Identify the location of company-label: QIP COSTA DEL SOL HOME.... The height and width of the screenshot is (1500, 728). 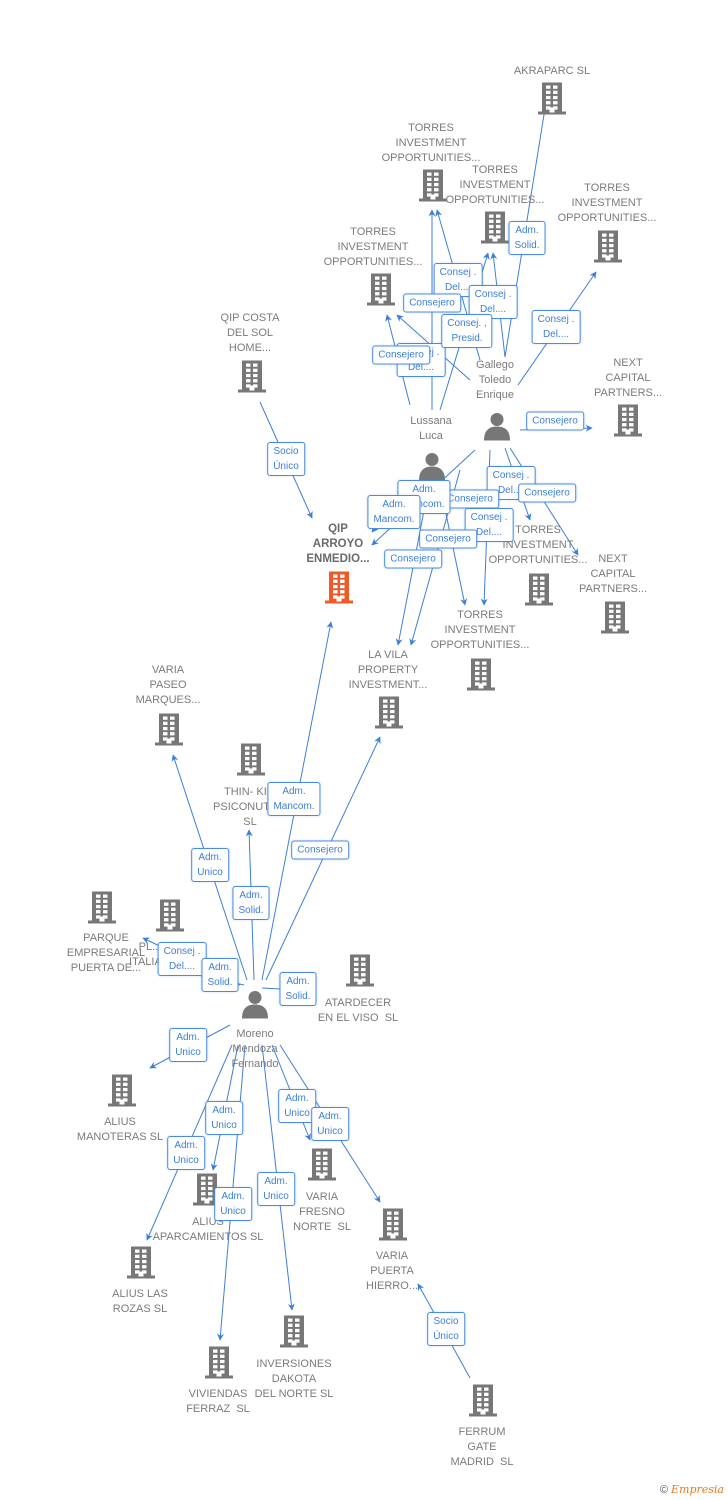
(250, 333).